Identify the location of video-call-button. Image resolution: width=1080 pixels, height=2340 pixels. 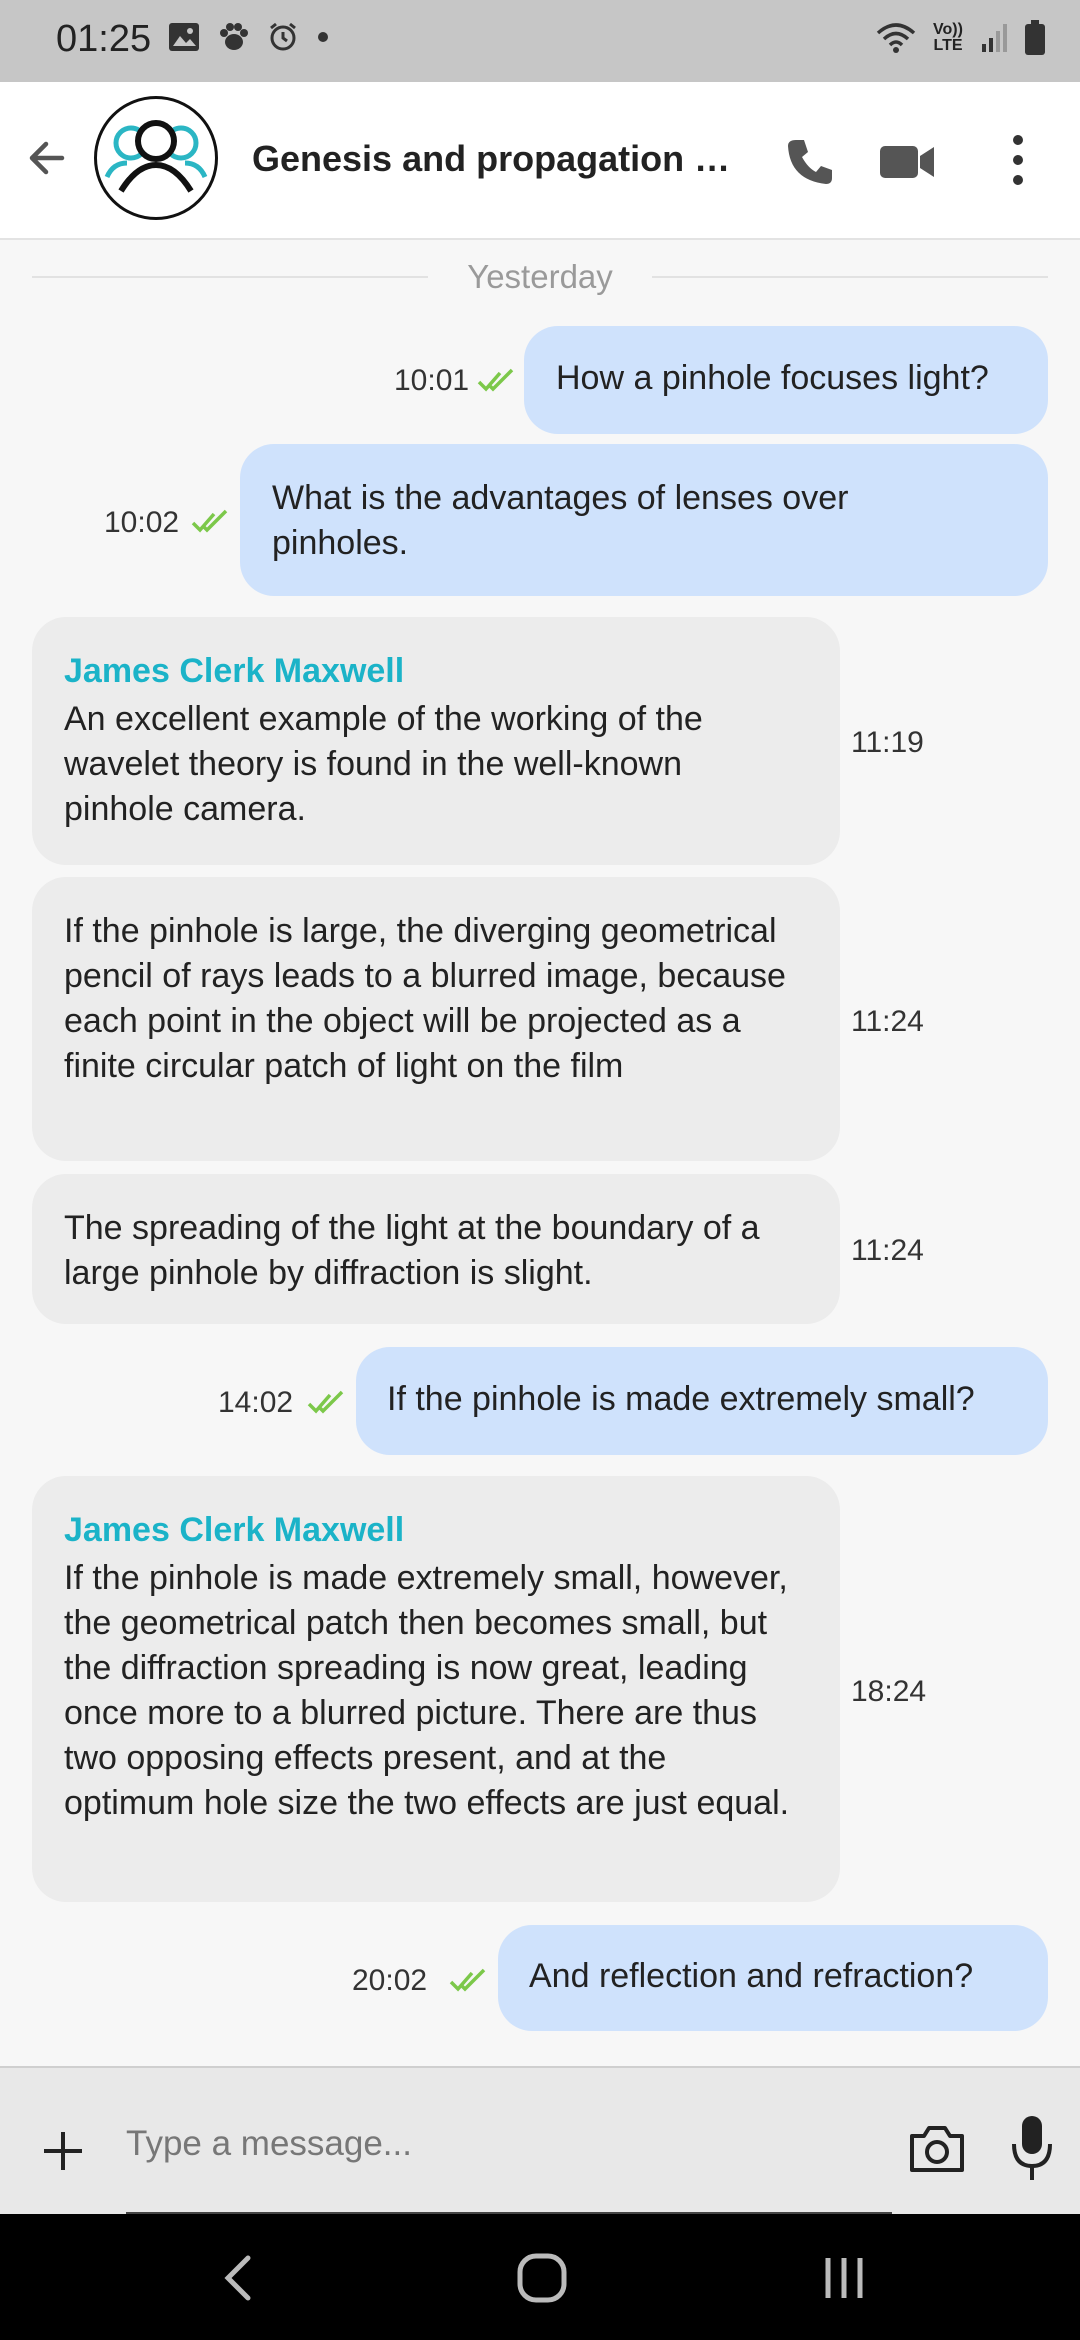
(908, 162).